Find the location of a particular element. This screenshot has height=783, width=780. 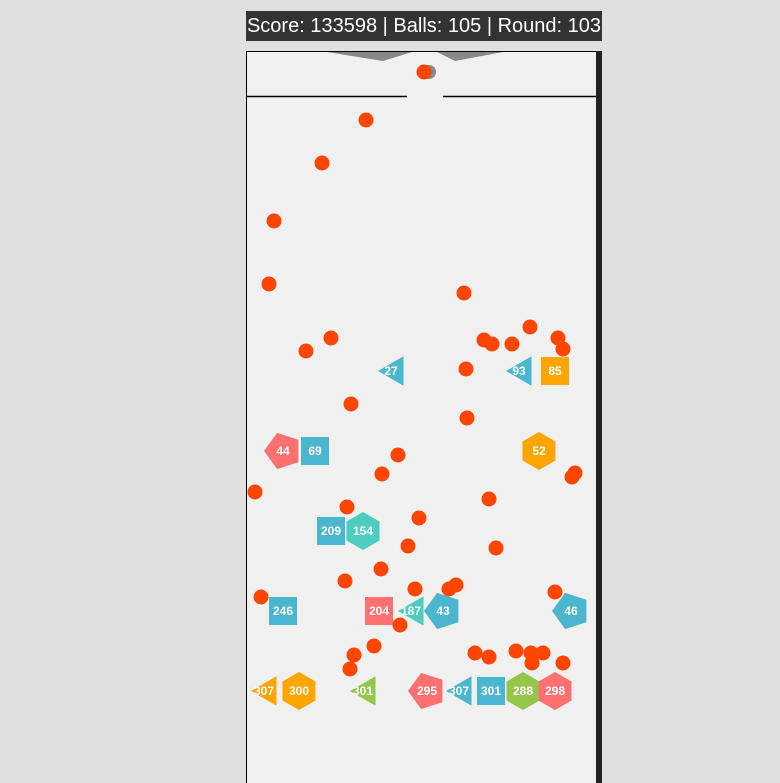

block-value-label: 209 is located at coordinates (331, 531).